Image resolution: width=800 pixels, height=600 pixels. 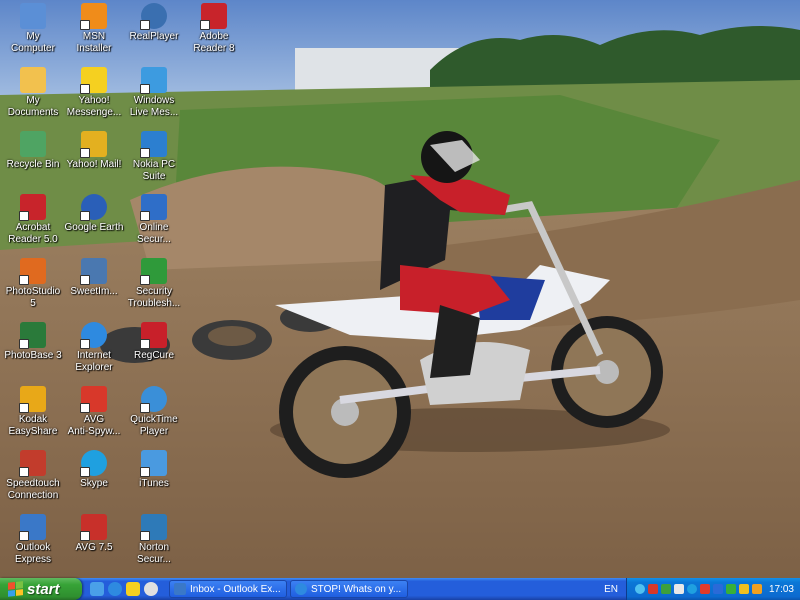 I want to click on show-desktop-icon, so click(x=97, y=589).